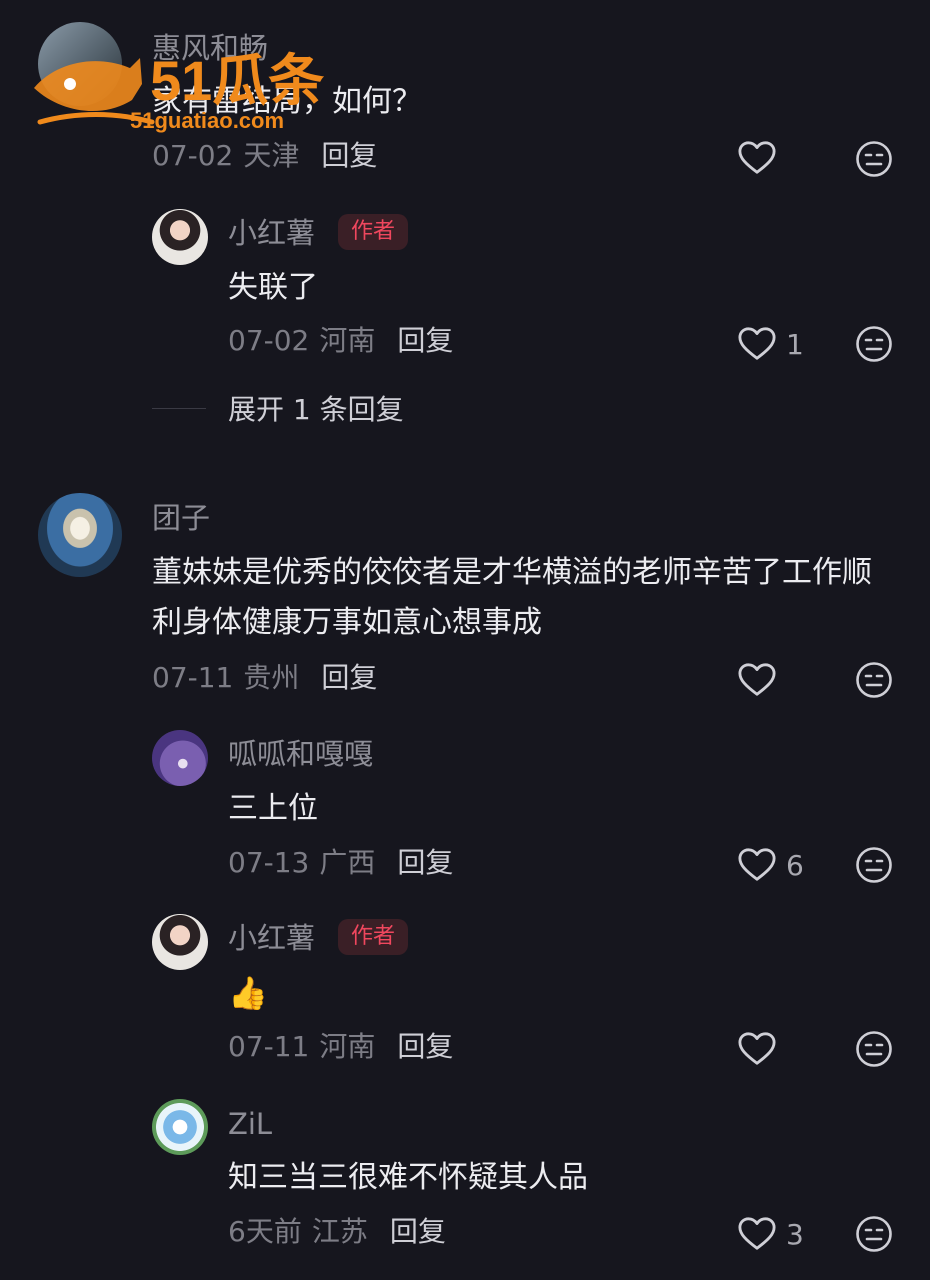 Image resolution: width=930 pixels, height=1280 pixels. What do you see at coordinates (300, 754) in the screenshot?
I see `reply-username: 呱呱和嘎嘎` at bounding box center [300, 754].